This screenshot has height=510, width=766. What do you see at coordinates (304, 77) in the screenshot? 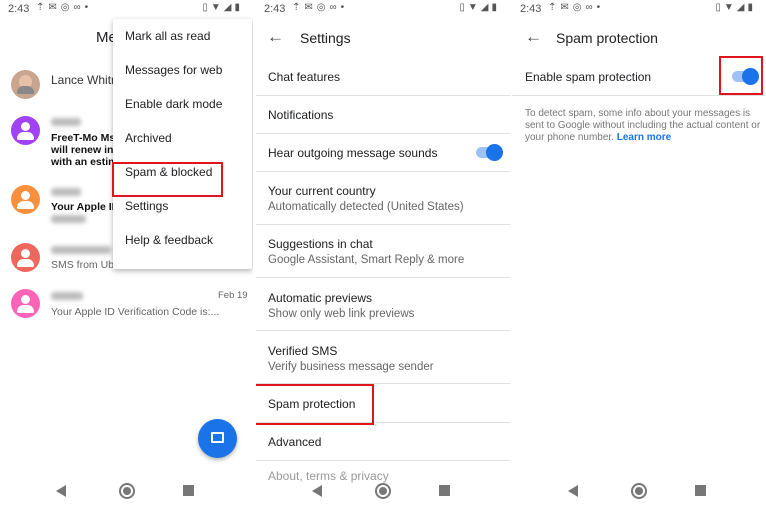
I see `setting-title: Chat features` at bounding box center [304, 77].